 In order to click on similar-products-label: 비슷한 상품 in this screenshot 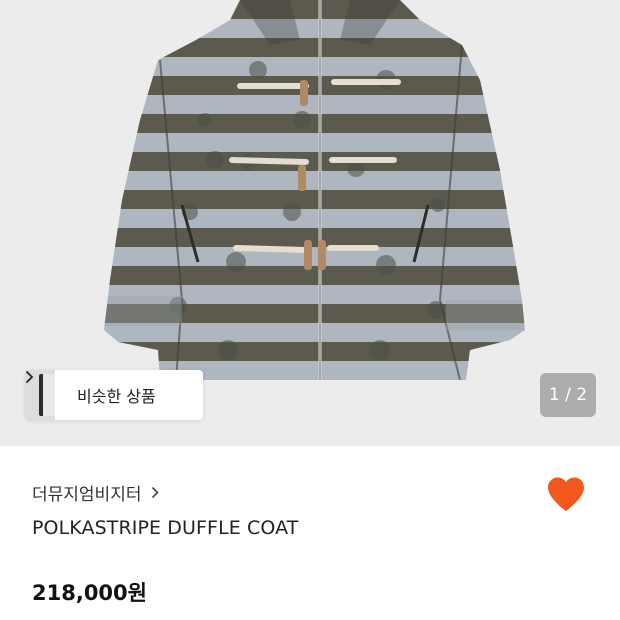, I will do `click(116, 396)`.